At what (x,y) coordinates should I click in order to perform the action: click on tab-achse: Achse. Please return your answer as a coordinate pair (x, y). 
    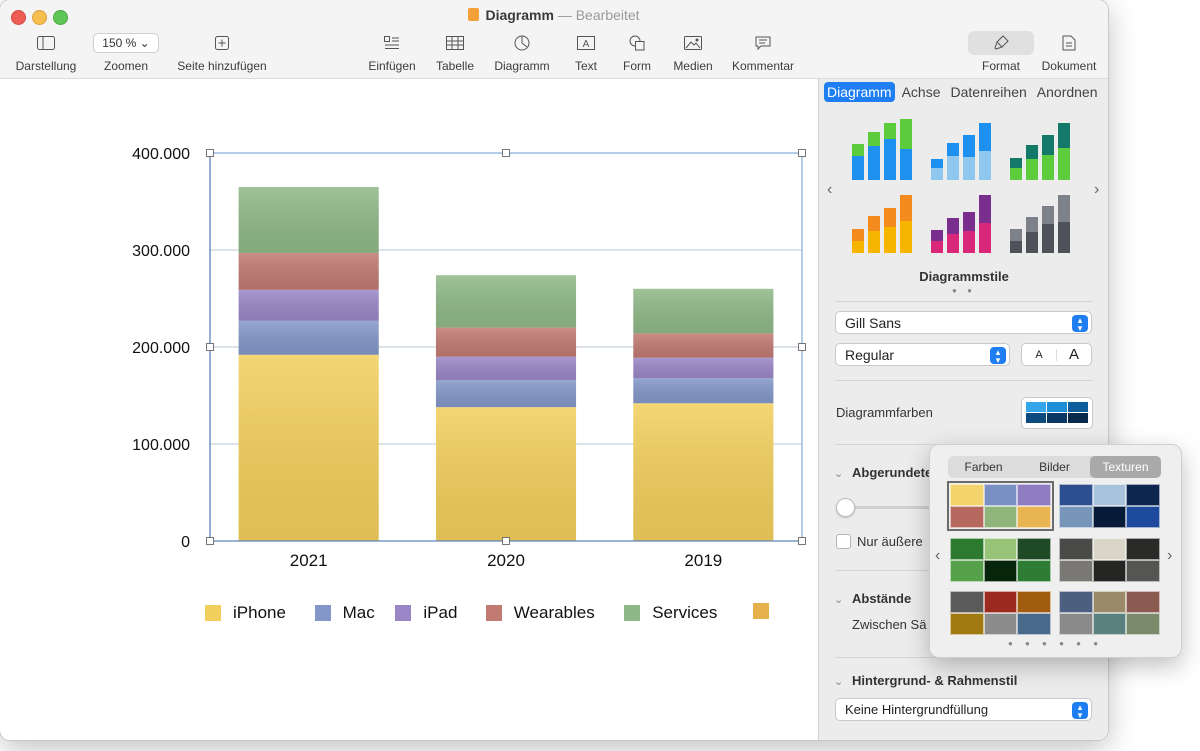
    Looking at the image, I should click on (921, 92).